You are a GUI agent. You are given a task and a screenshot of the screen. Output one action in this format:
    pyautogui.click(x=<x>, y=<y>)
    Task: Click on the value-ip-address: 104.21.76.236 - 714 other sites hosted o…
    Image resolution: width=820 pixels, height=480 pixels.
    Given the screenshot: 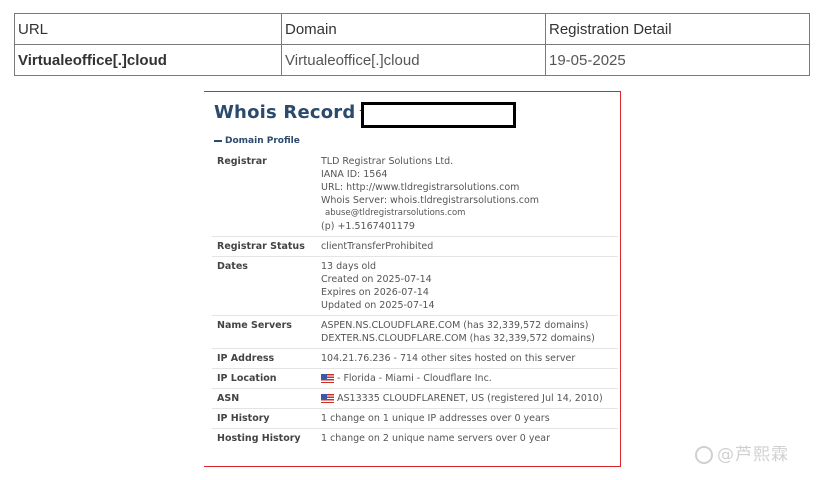 What is the action you would take?
    pyautogui.click(x=469, y=358)
    